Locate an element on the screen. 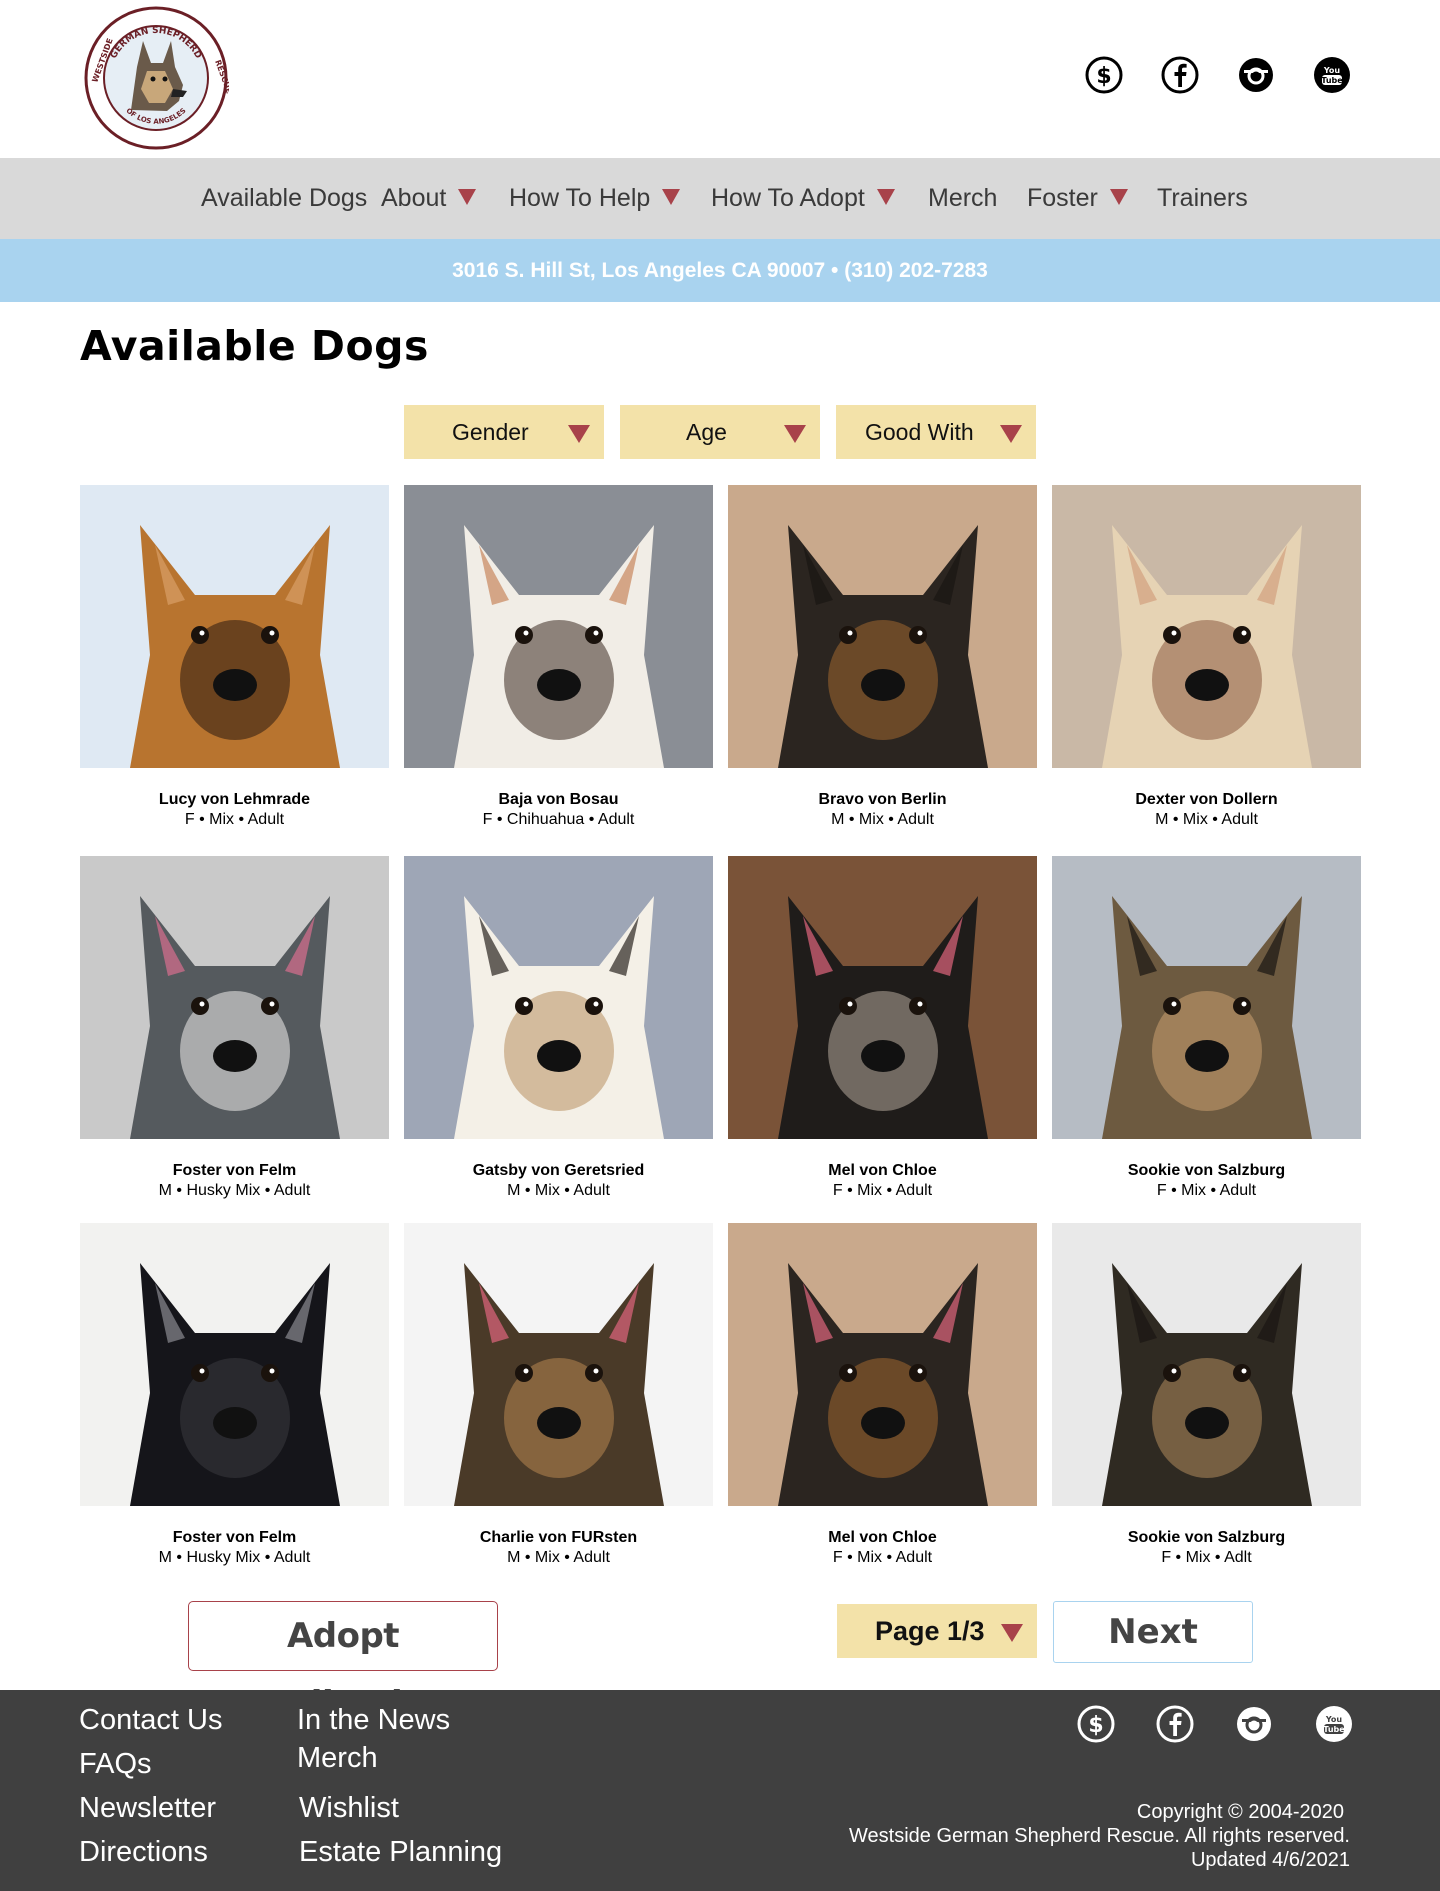 The width and height of the screenshot is (1440, 1891). nav-item-available-dogs: Available Dogs is located at coordinates (284, 198).